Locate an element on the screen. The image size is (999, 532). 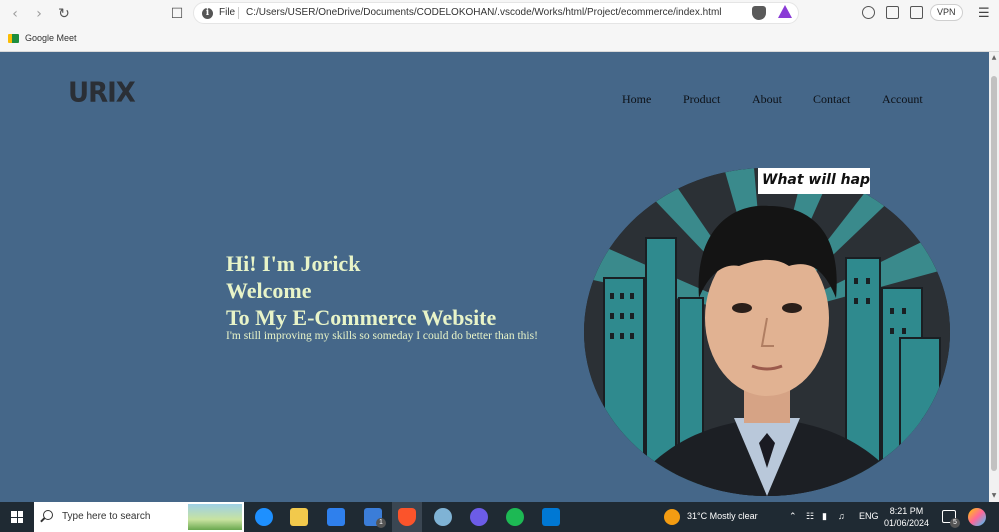
reload-icon: ↻ is located at coordinates (64, 14).